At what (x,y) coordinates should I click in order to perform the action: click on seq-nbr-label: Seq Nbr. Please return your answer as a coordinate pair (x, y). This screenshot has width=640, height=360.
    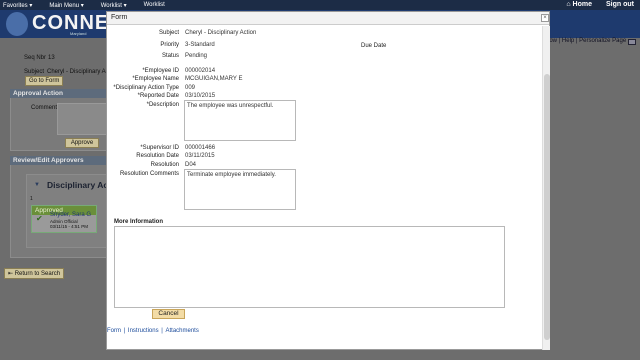
    Looking at the image, I should click on (35, 58).